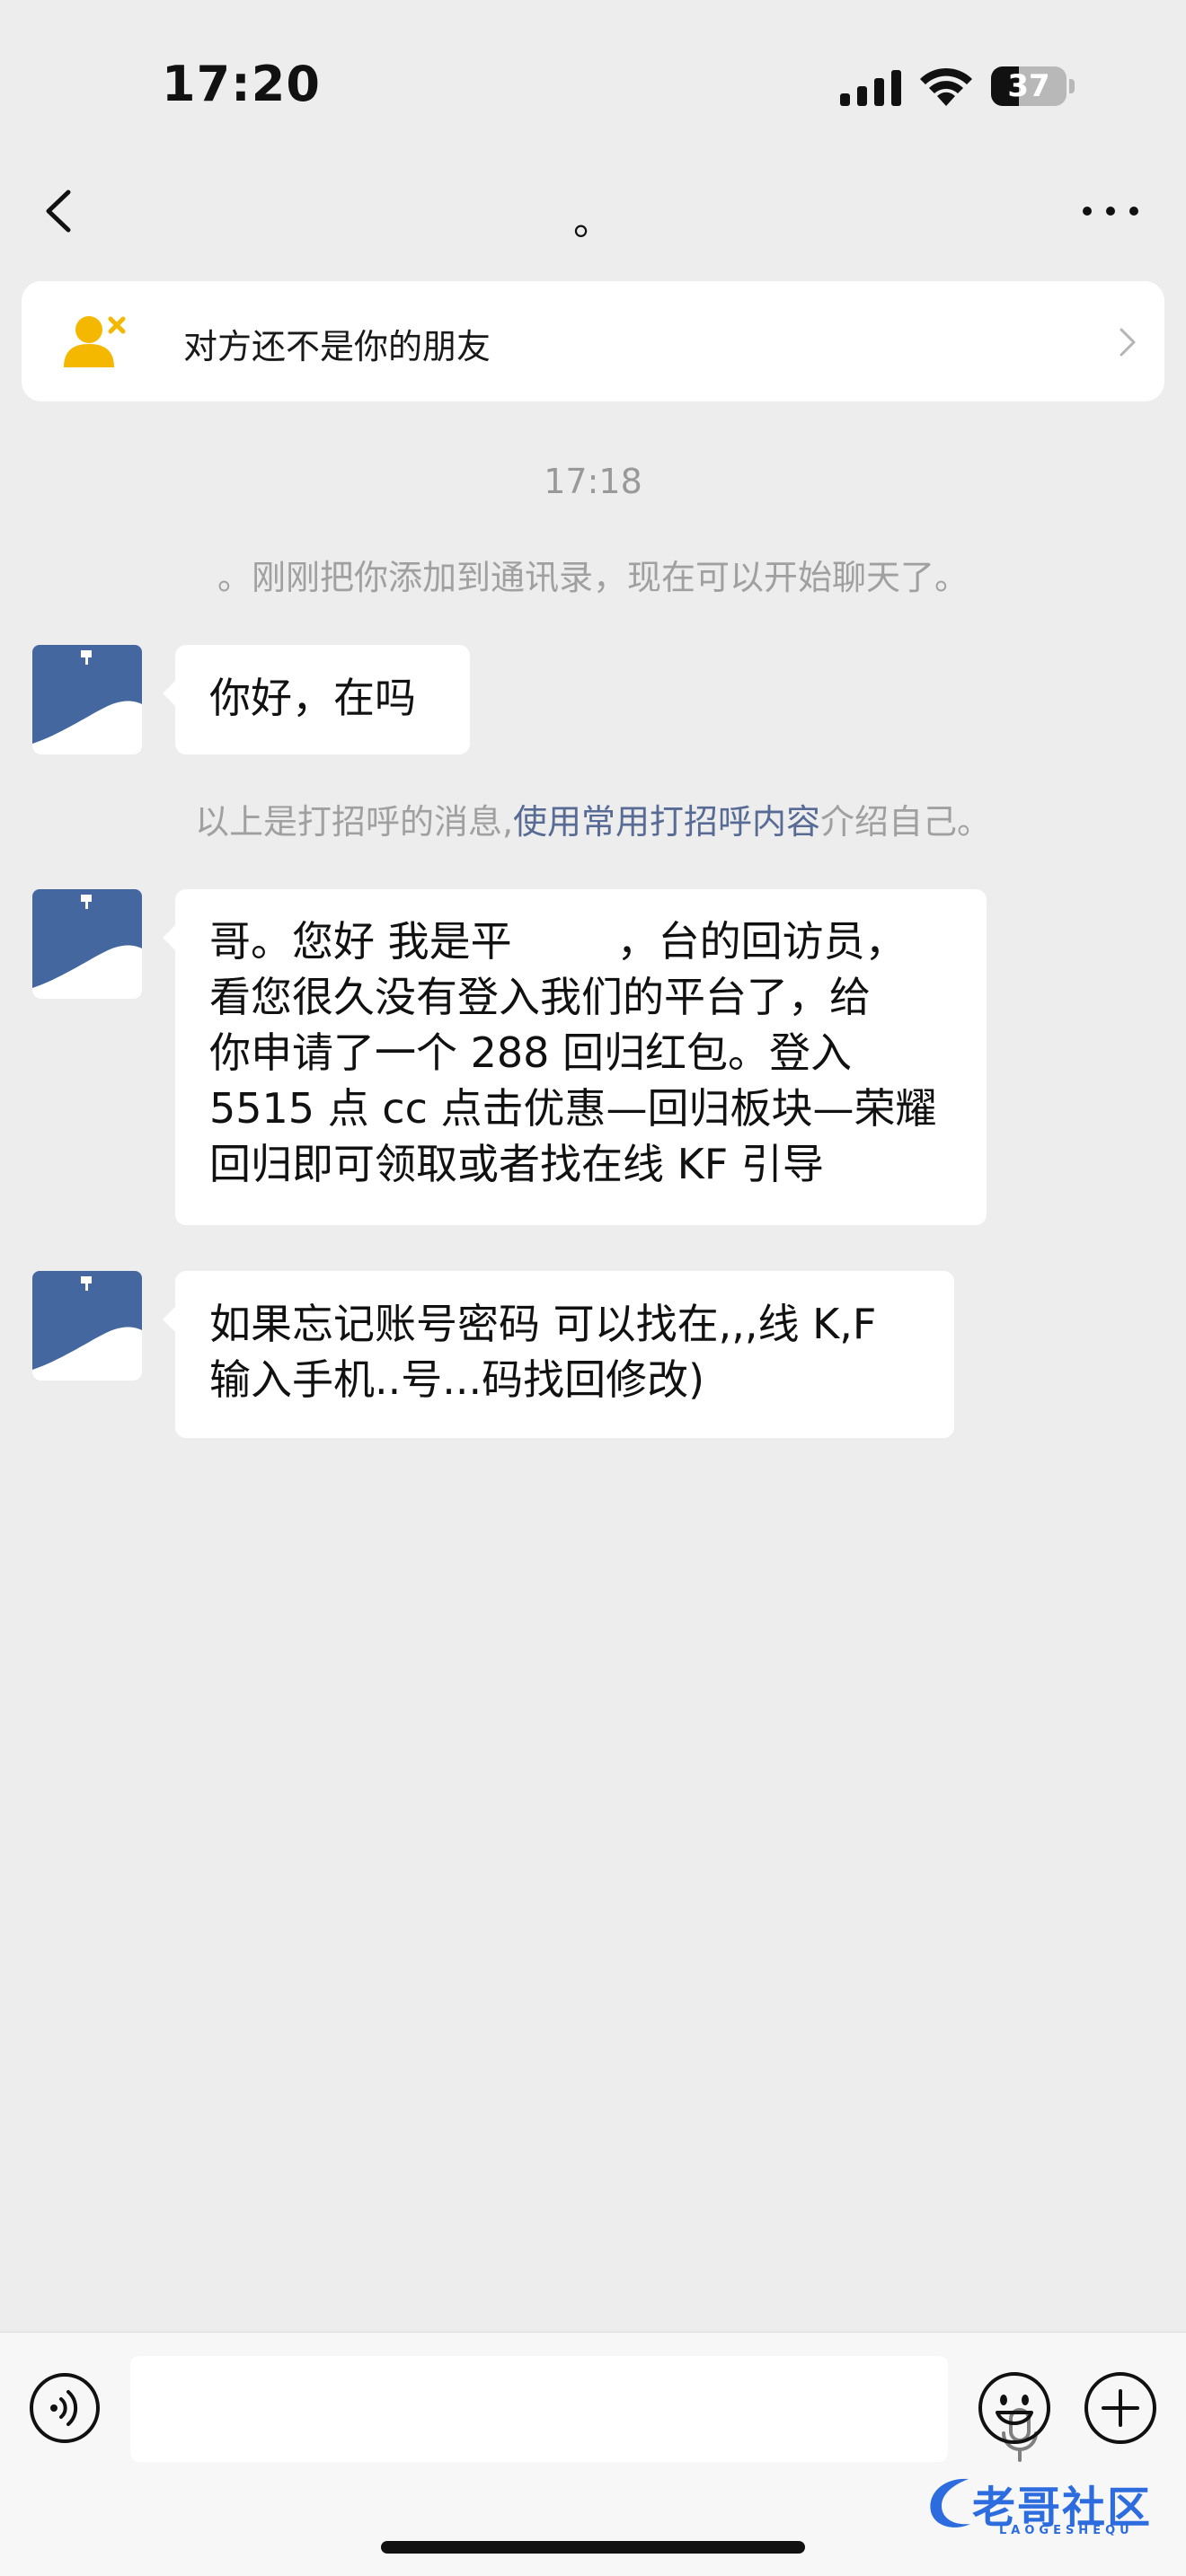  Describe the element at coordinates (1120, 2408) in the screenshot. I see `plus-icon` at that location.